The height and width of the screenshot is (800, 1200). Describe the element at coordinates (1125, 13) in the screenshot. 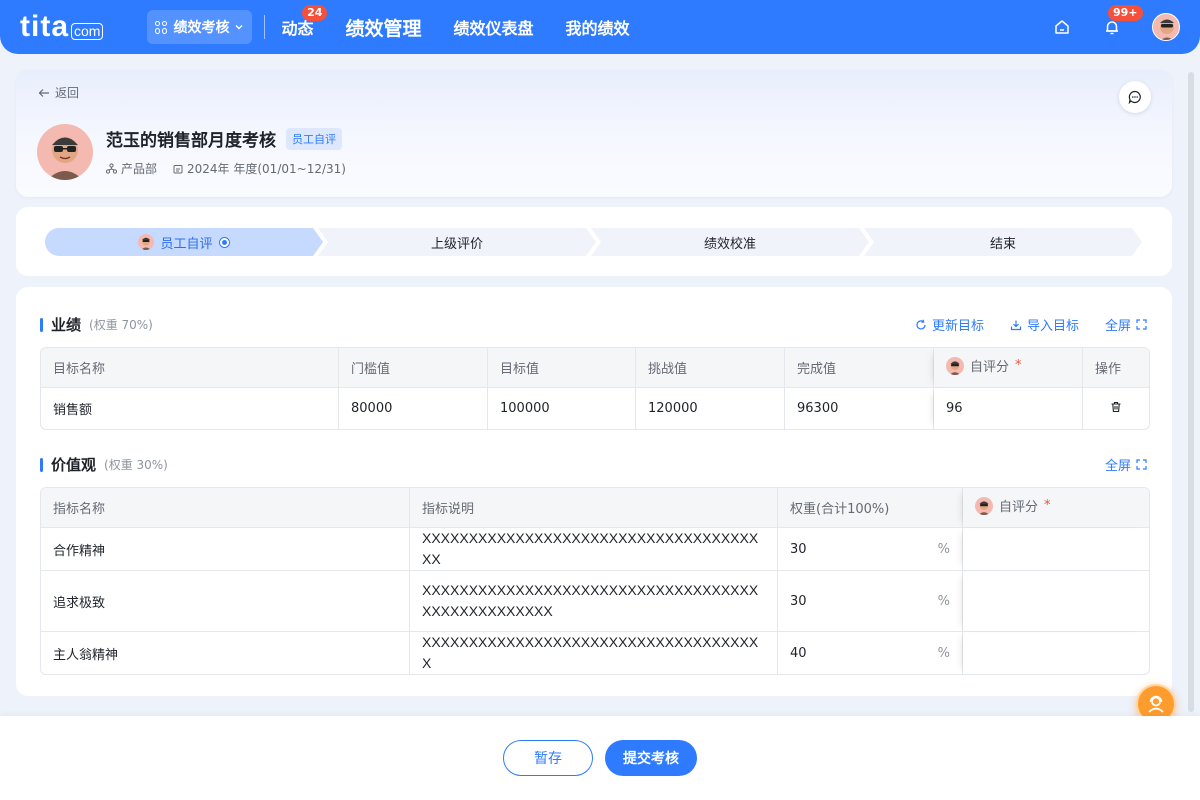

I see `notification-count-badge: 99+` at that location.